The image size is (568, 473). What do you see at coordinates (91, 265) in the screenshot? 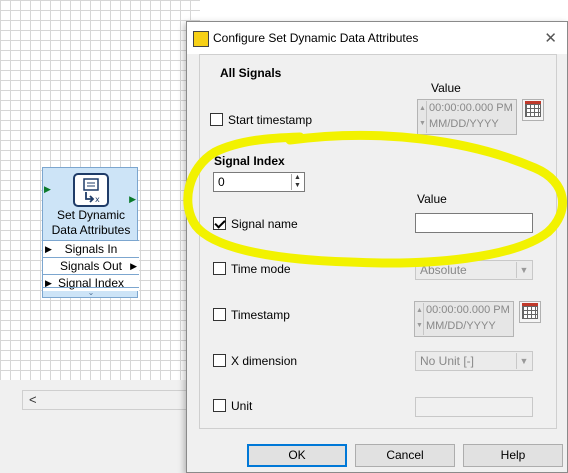
I see `terminal-signals-out: Signals Out ▶` at bounding box center [91, 265].